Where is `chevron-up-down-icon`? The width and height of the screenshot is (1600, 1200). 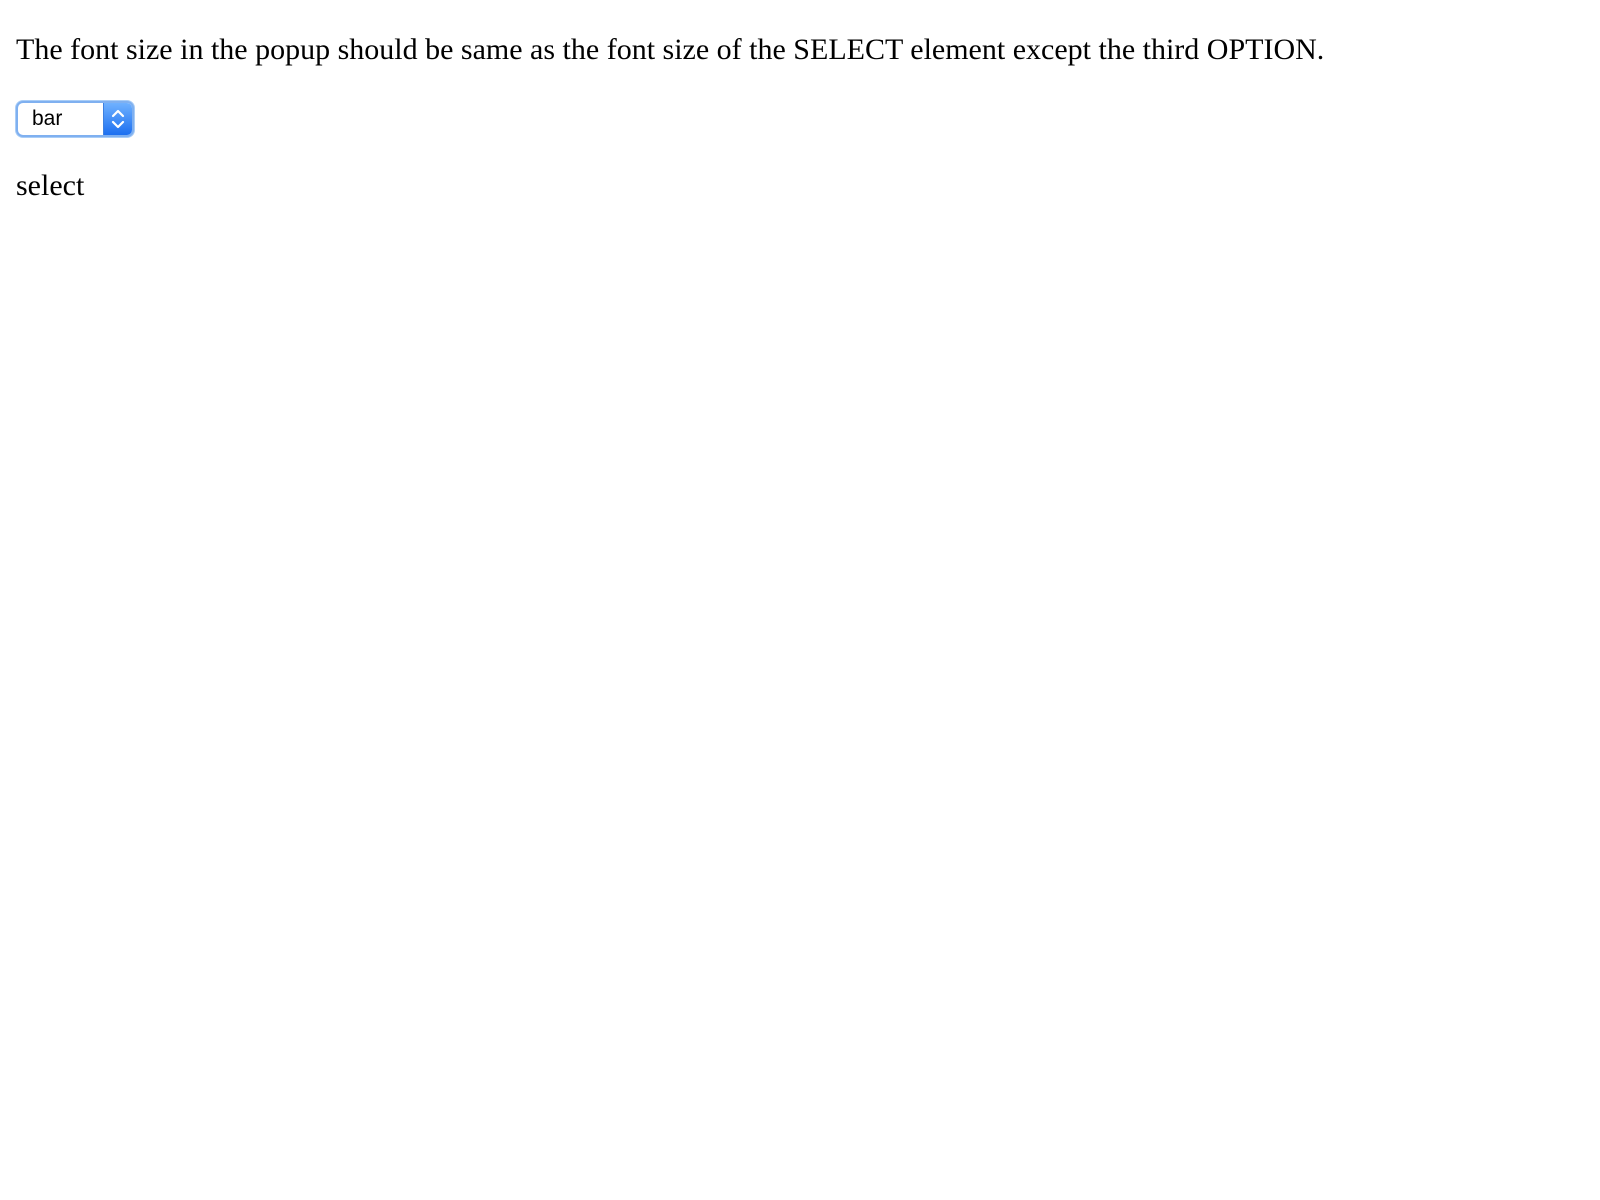 chevron-up-down-icon is located at coordinates (117, 119).